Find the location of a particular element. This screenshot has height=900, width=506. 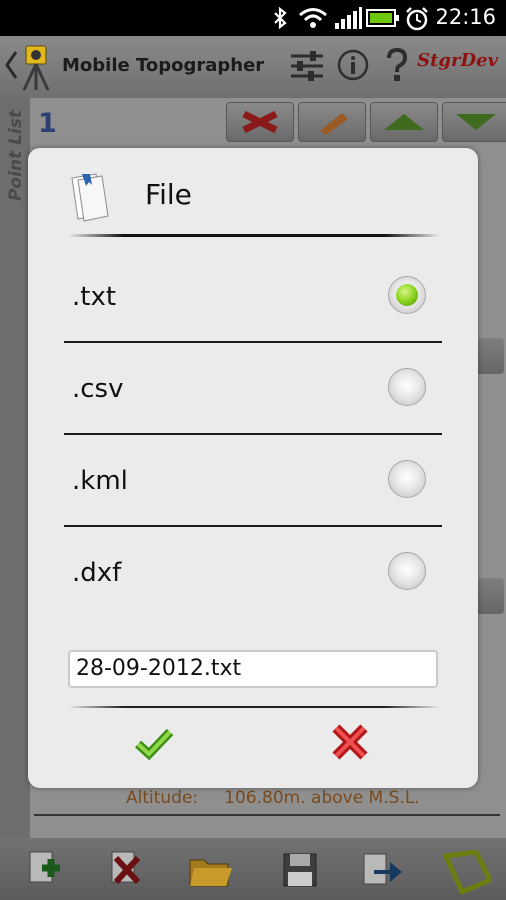

battery-icon is located at coordinates (382, 18).